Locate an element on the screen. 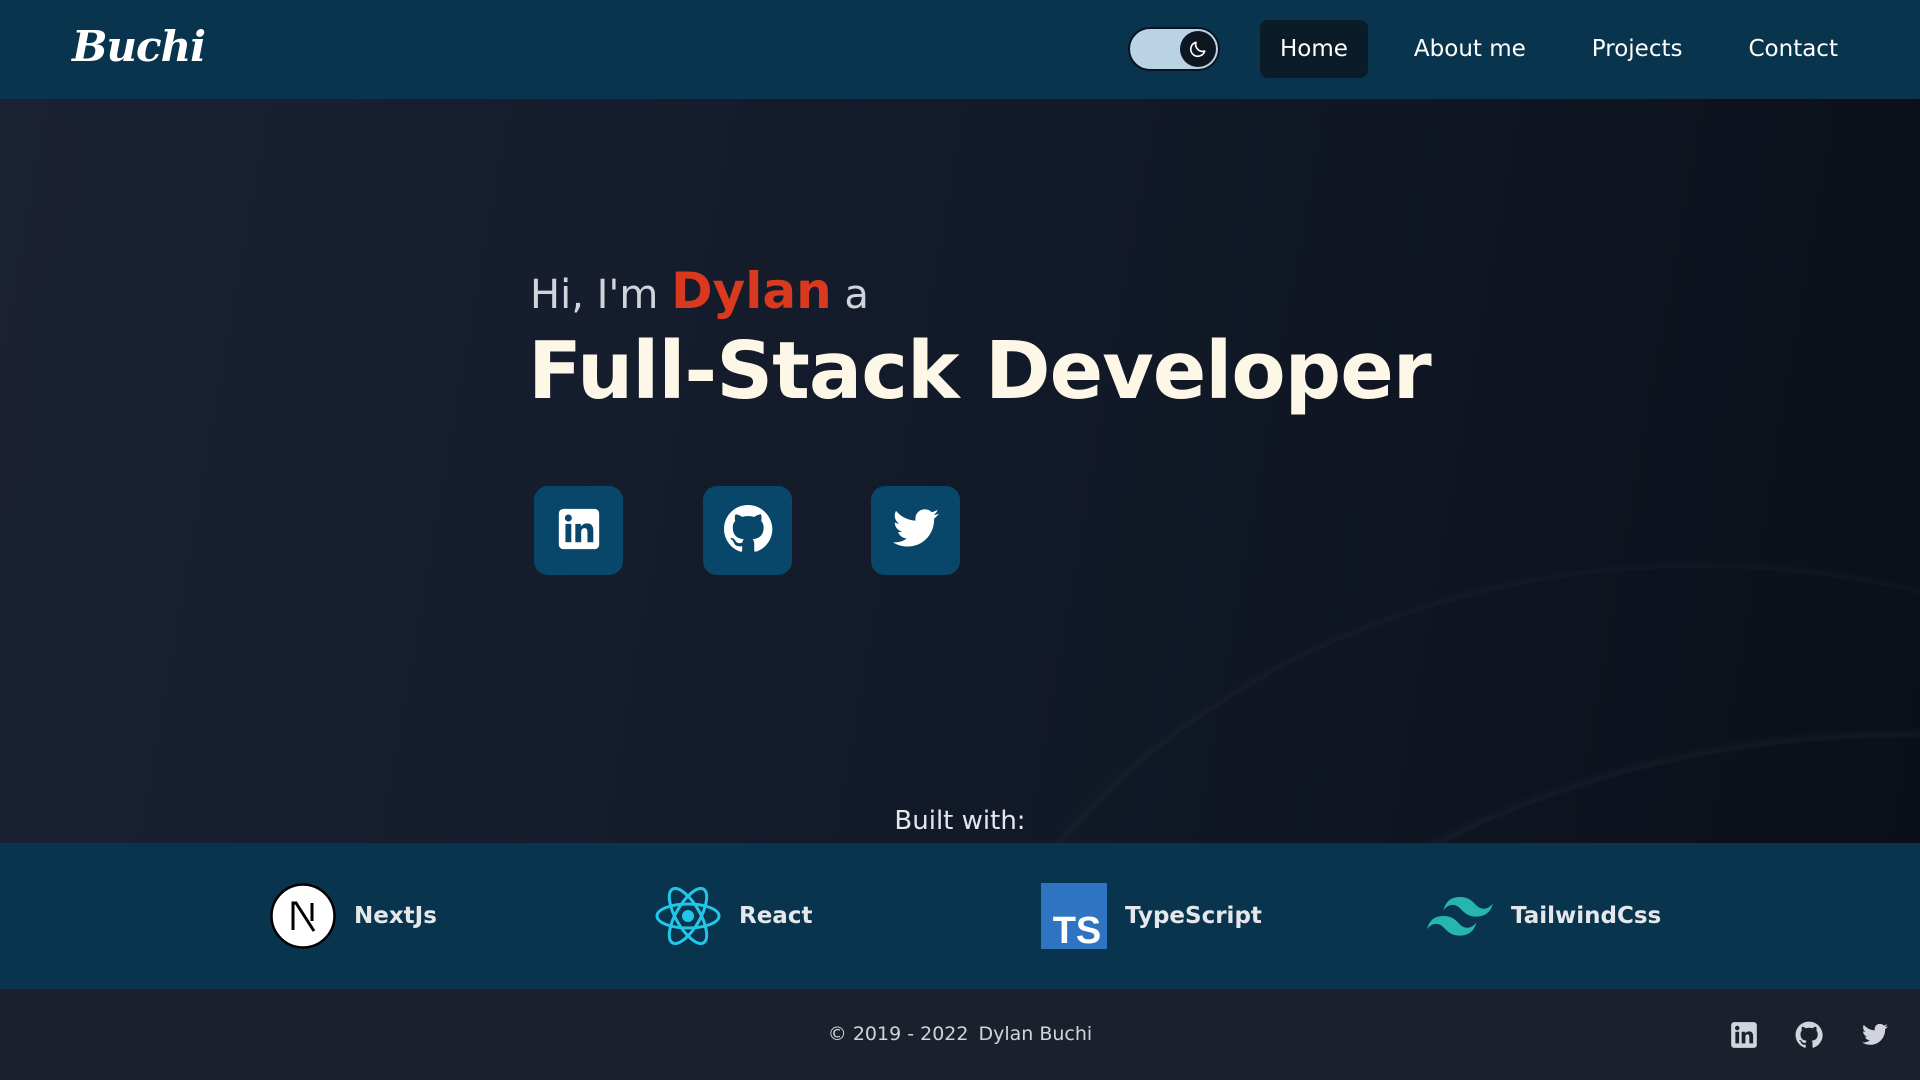  greeting-prefix: Hi, I'm is located at coordinates (594, 295).